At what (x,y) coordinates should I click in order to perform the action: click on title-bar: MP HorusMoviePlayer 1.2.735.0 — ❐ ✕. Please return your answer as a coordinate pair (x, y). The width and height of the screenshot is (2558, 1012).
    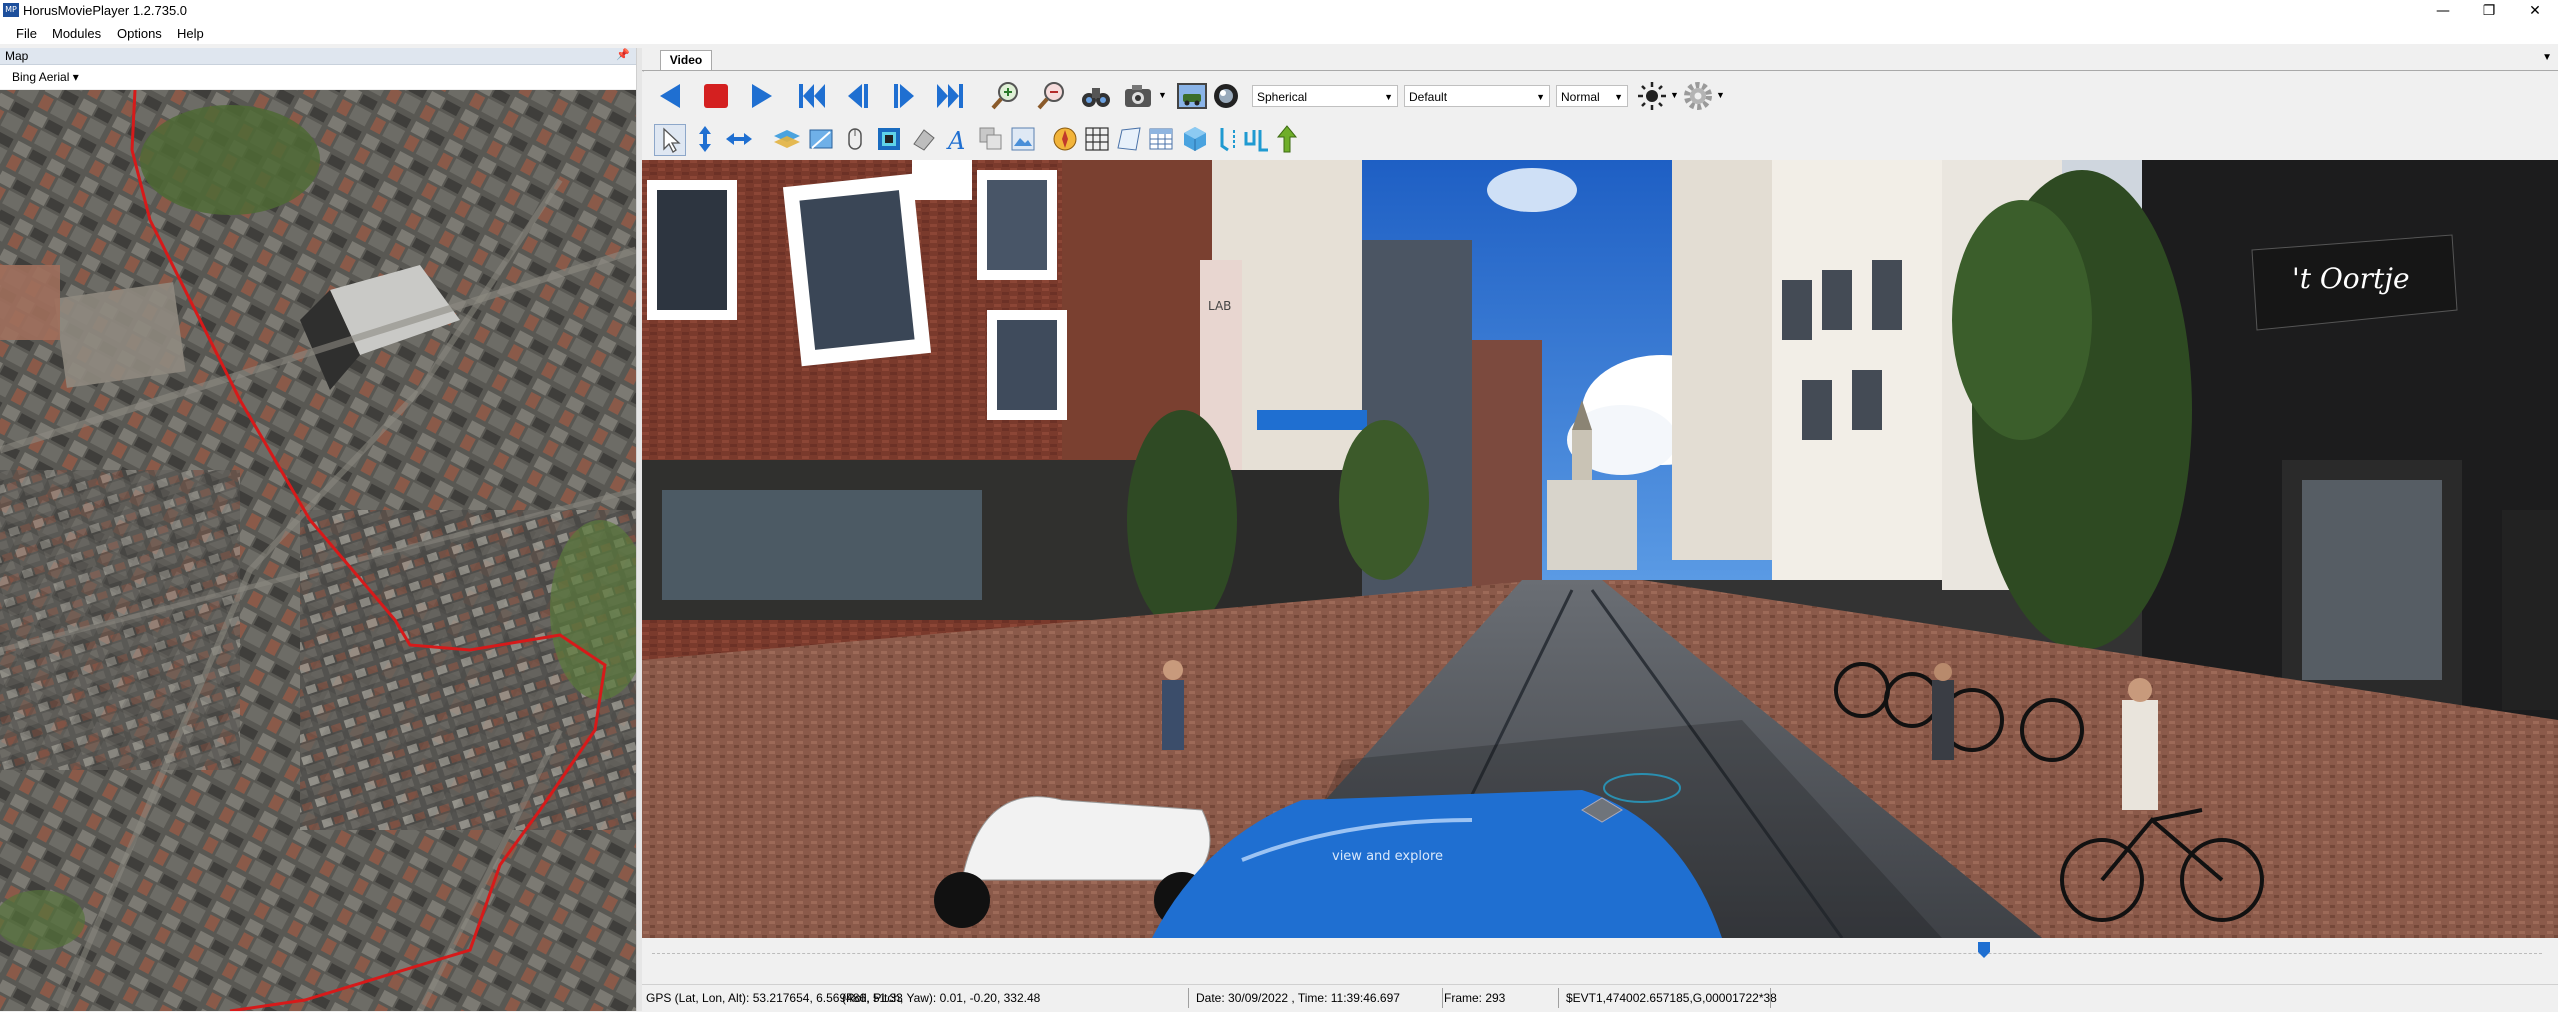
    Looking at the image, I should click on (1279, 11).